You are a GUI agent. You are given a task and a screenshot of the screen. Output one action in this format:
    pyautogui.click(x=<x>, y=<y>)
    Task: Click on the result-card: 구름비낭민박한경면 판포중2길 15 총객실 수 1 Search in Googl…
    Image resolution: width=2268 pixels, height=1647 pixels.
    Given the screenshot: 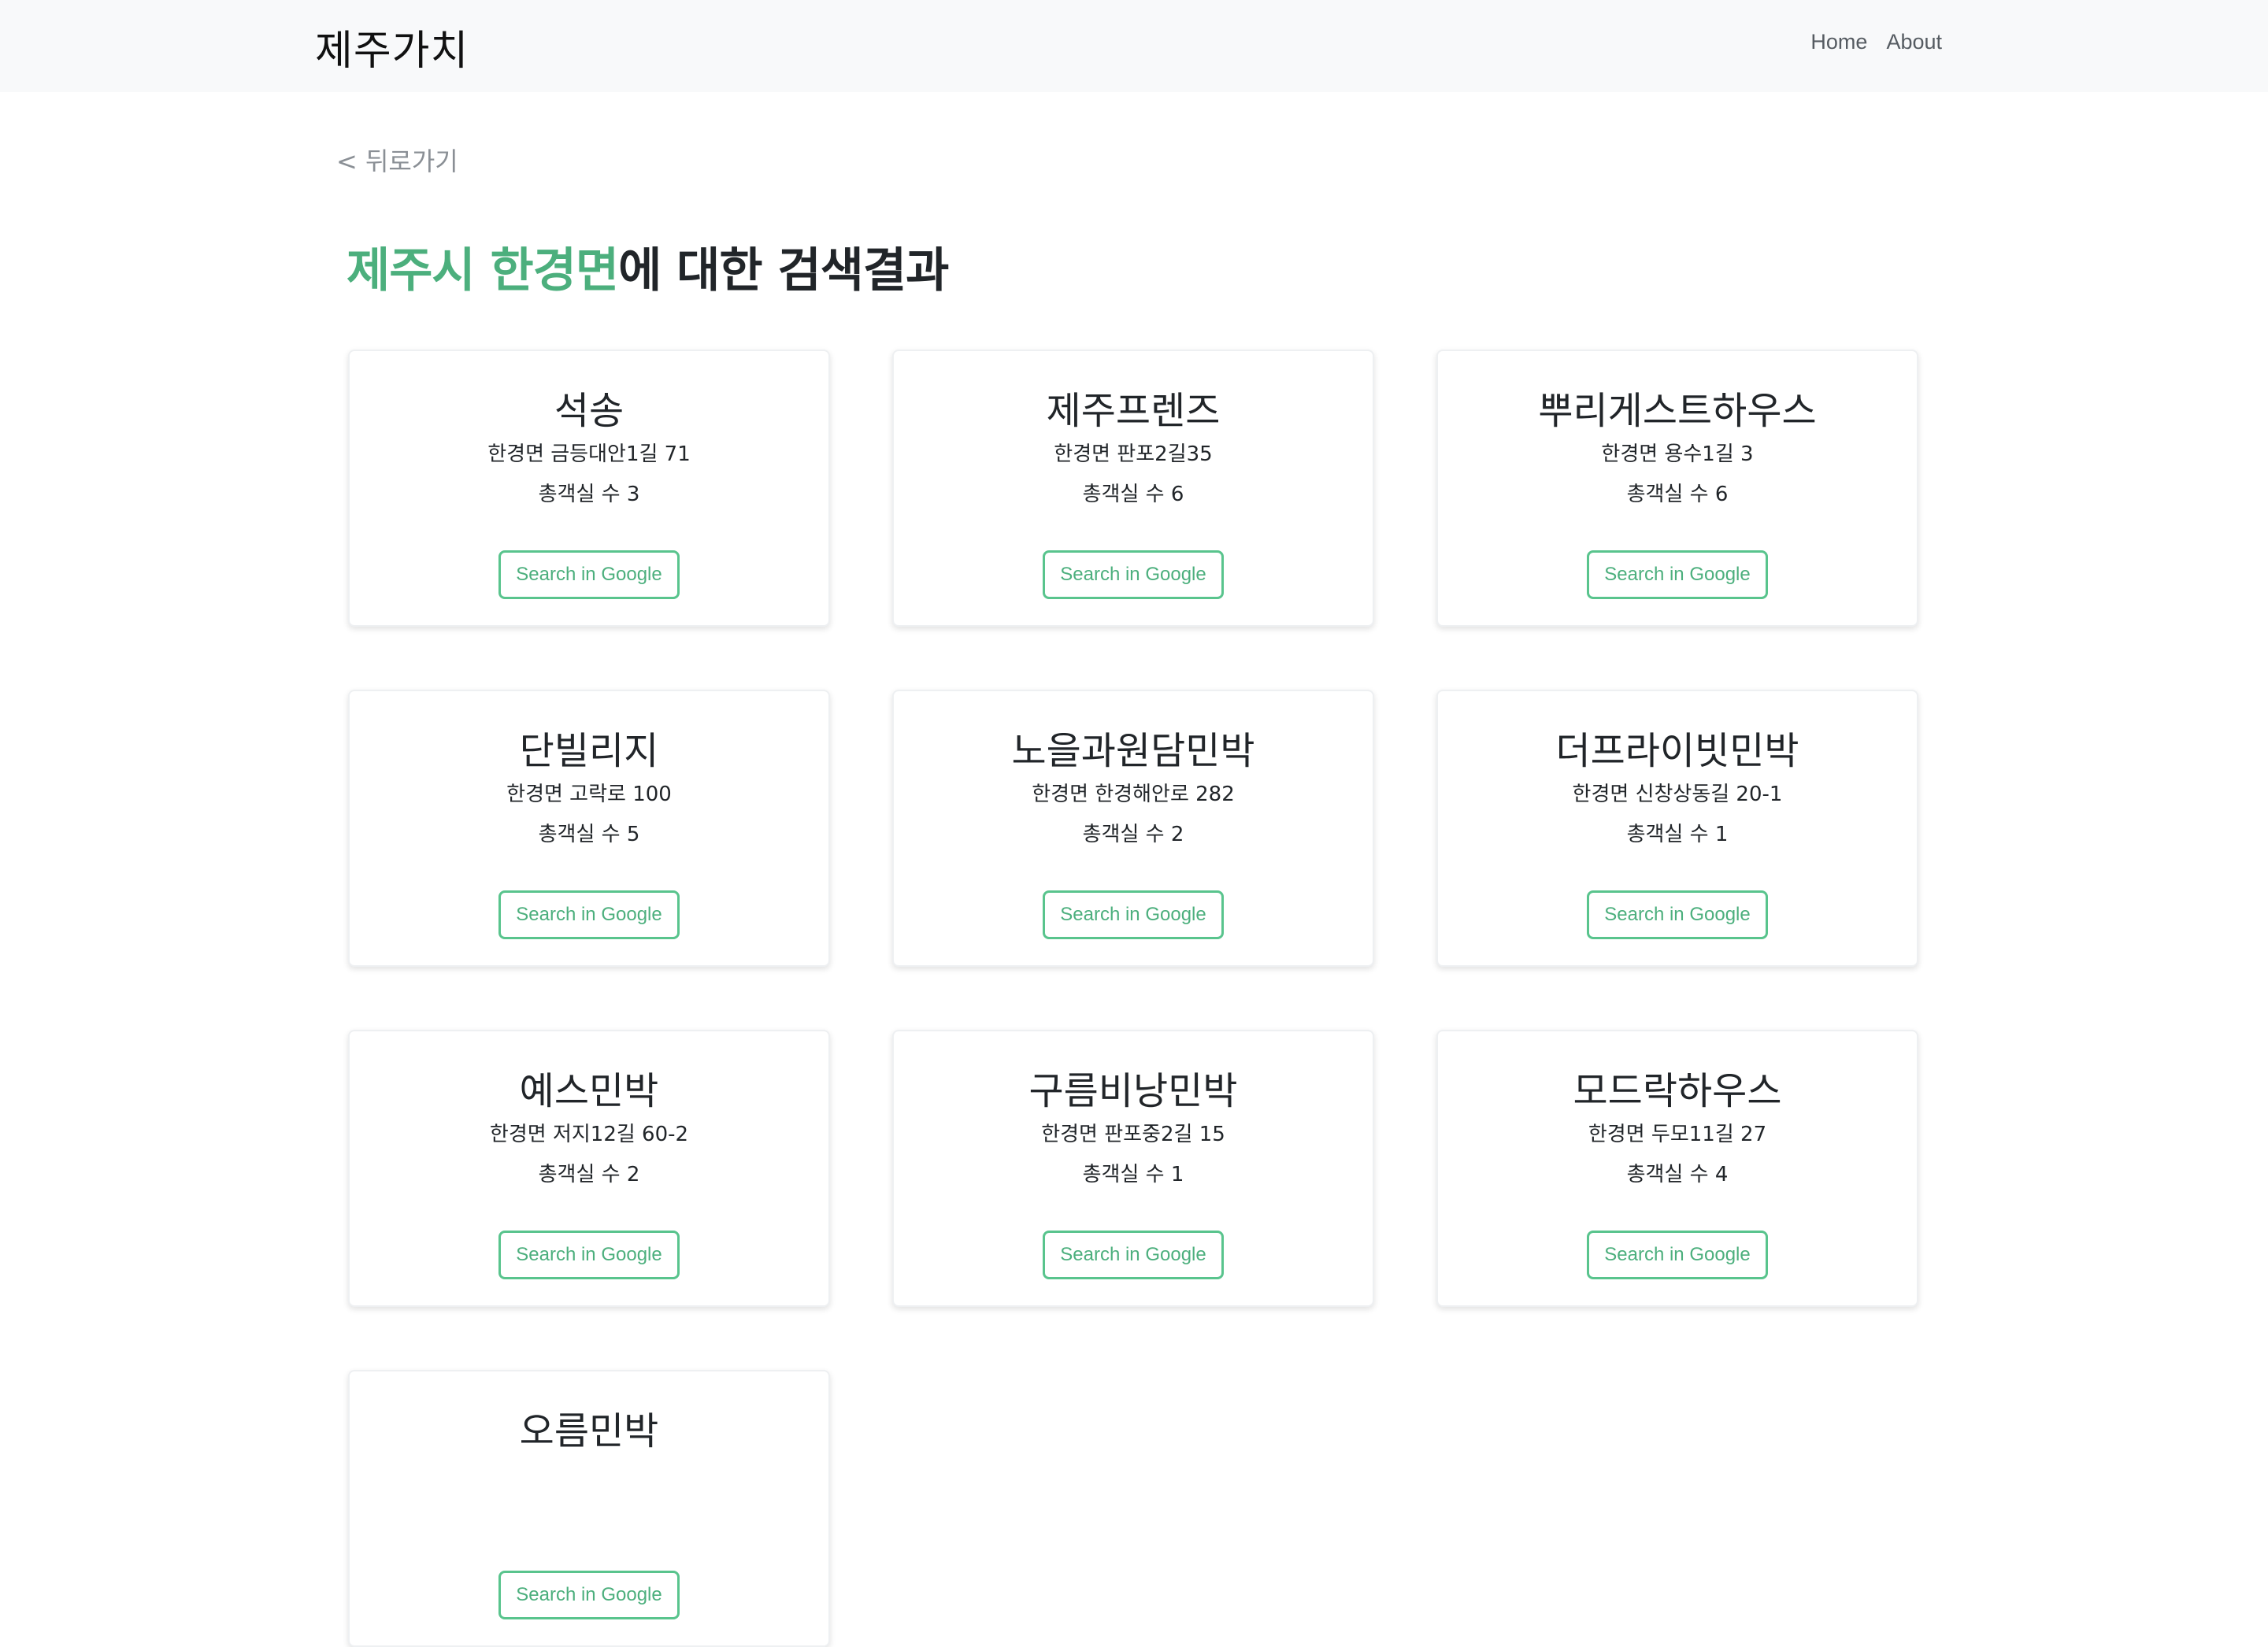 What is the action you would take?
    pyautogui.click(x=1133, y=1168)
    